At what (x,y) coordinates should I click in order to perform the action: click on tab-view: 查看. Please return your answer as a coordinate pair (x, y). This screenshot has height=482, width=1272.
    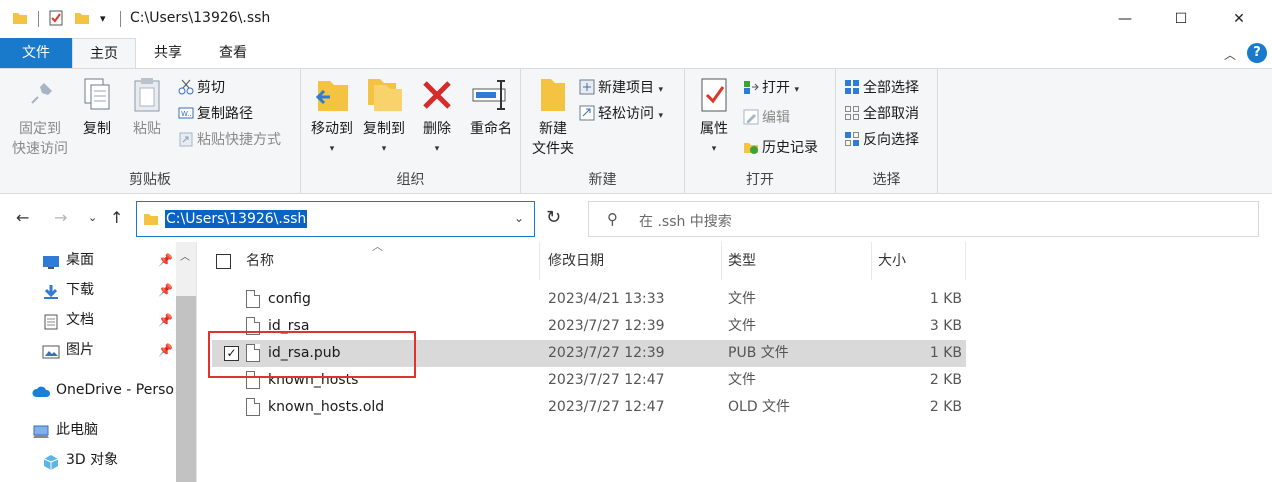
    Looking at the image, I should click on (233, 53).